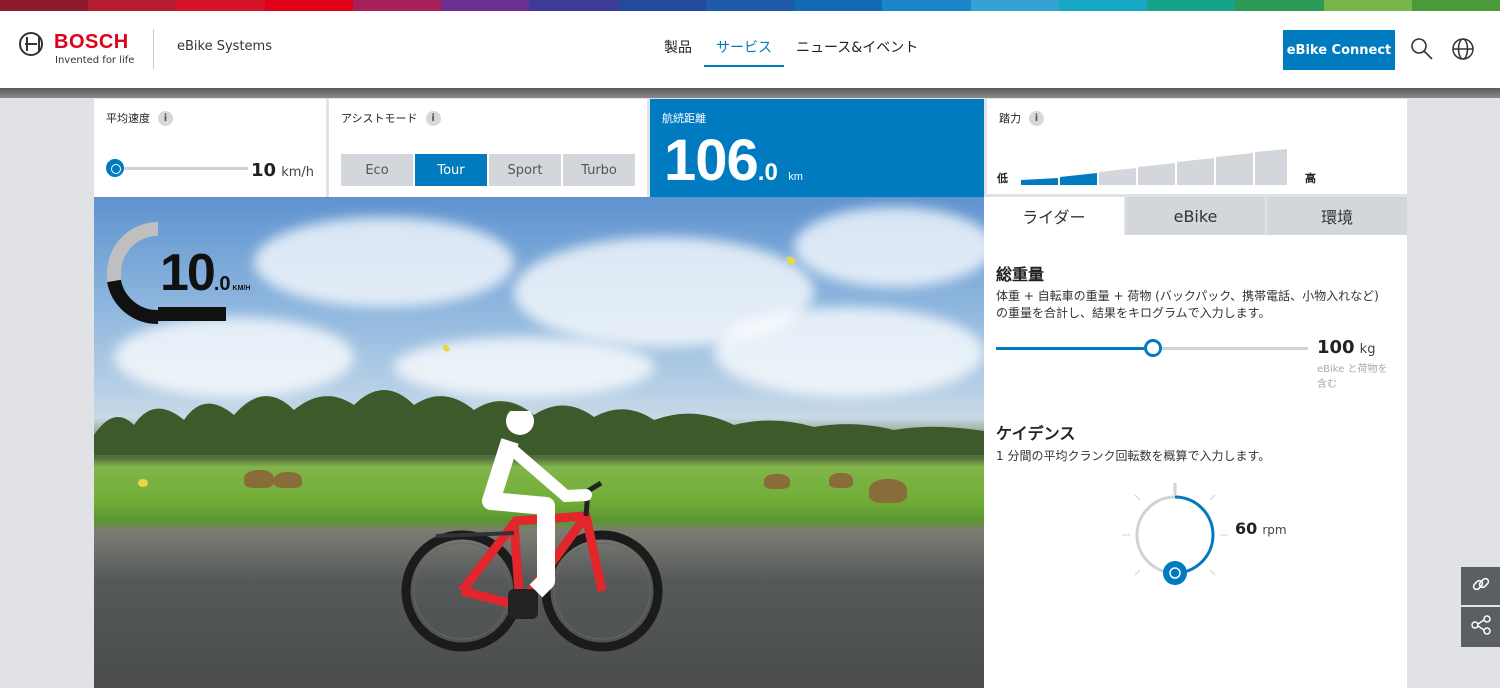 The width and height of the screenshot is (1500, 688). I want to click on main-nav: 製品 サービス ニュース&イベント, so click(791, 52).